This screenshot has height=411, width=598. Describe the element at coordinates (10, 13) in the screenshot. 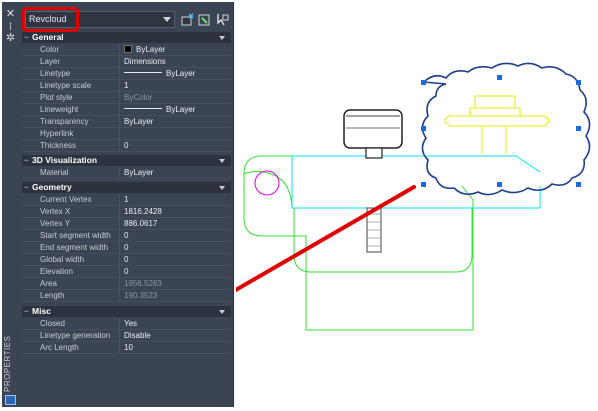

I see `close-icon: ✕` at that location.